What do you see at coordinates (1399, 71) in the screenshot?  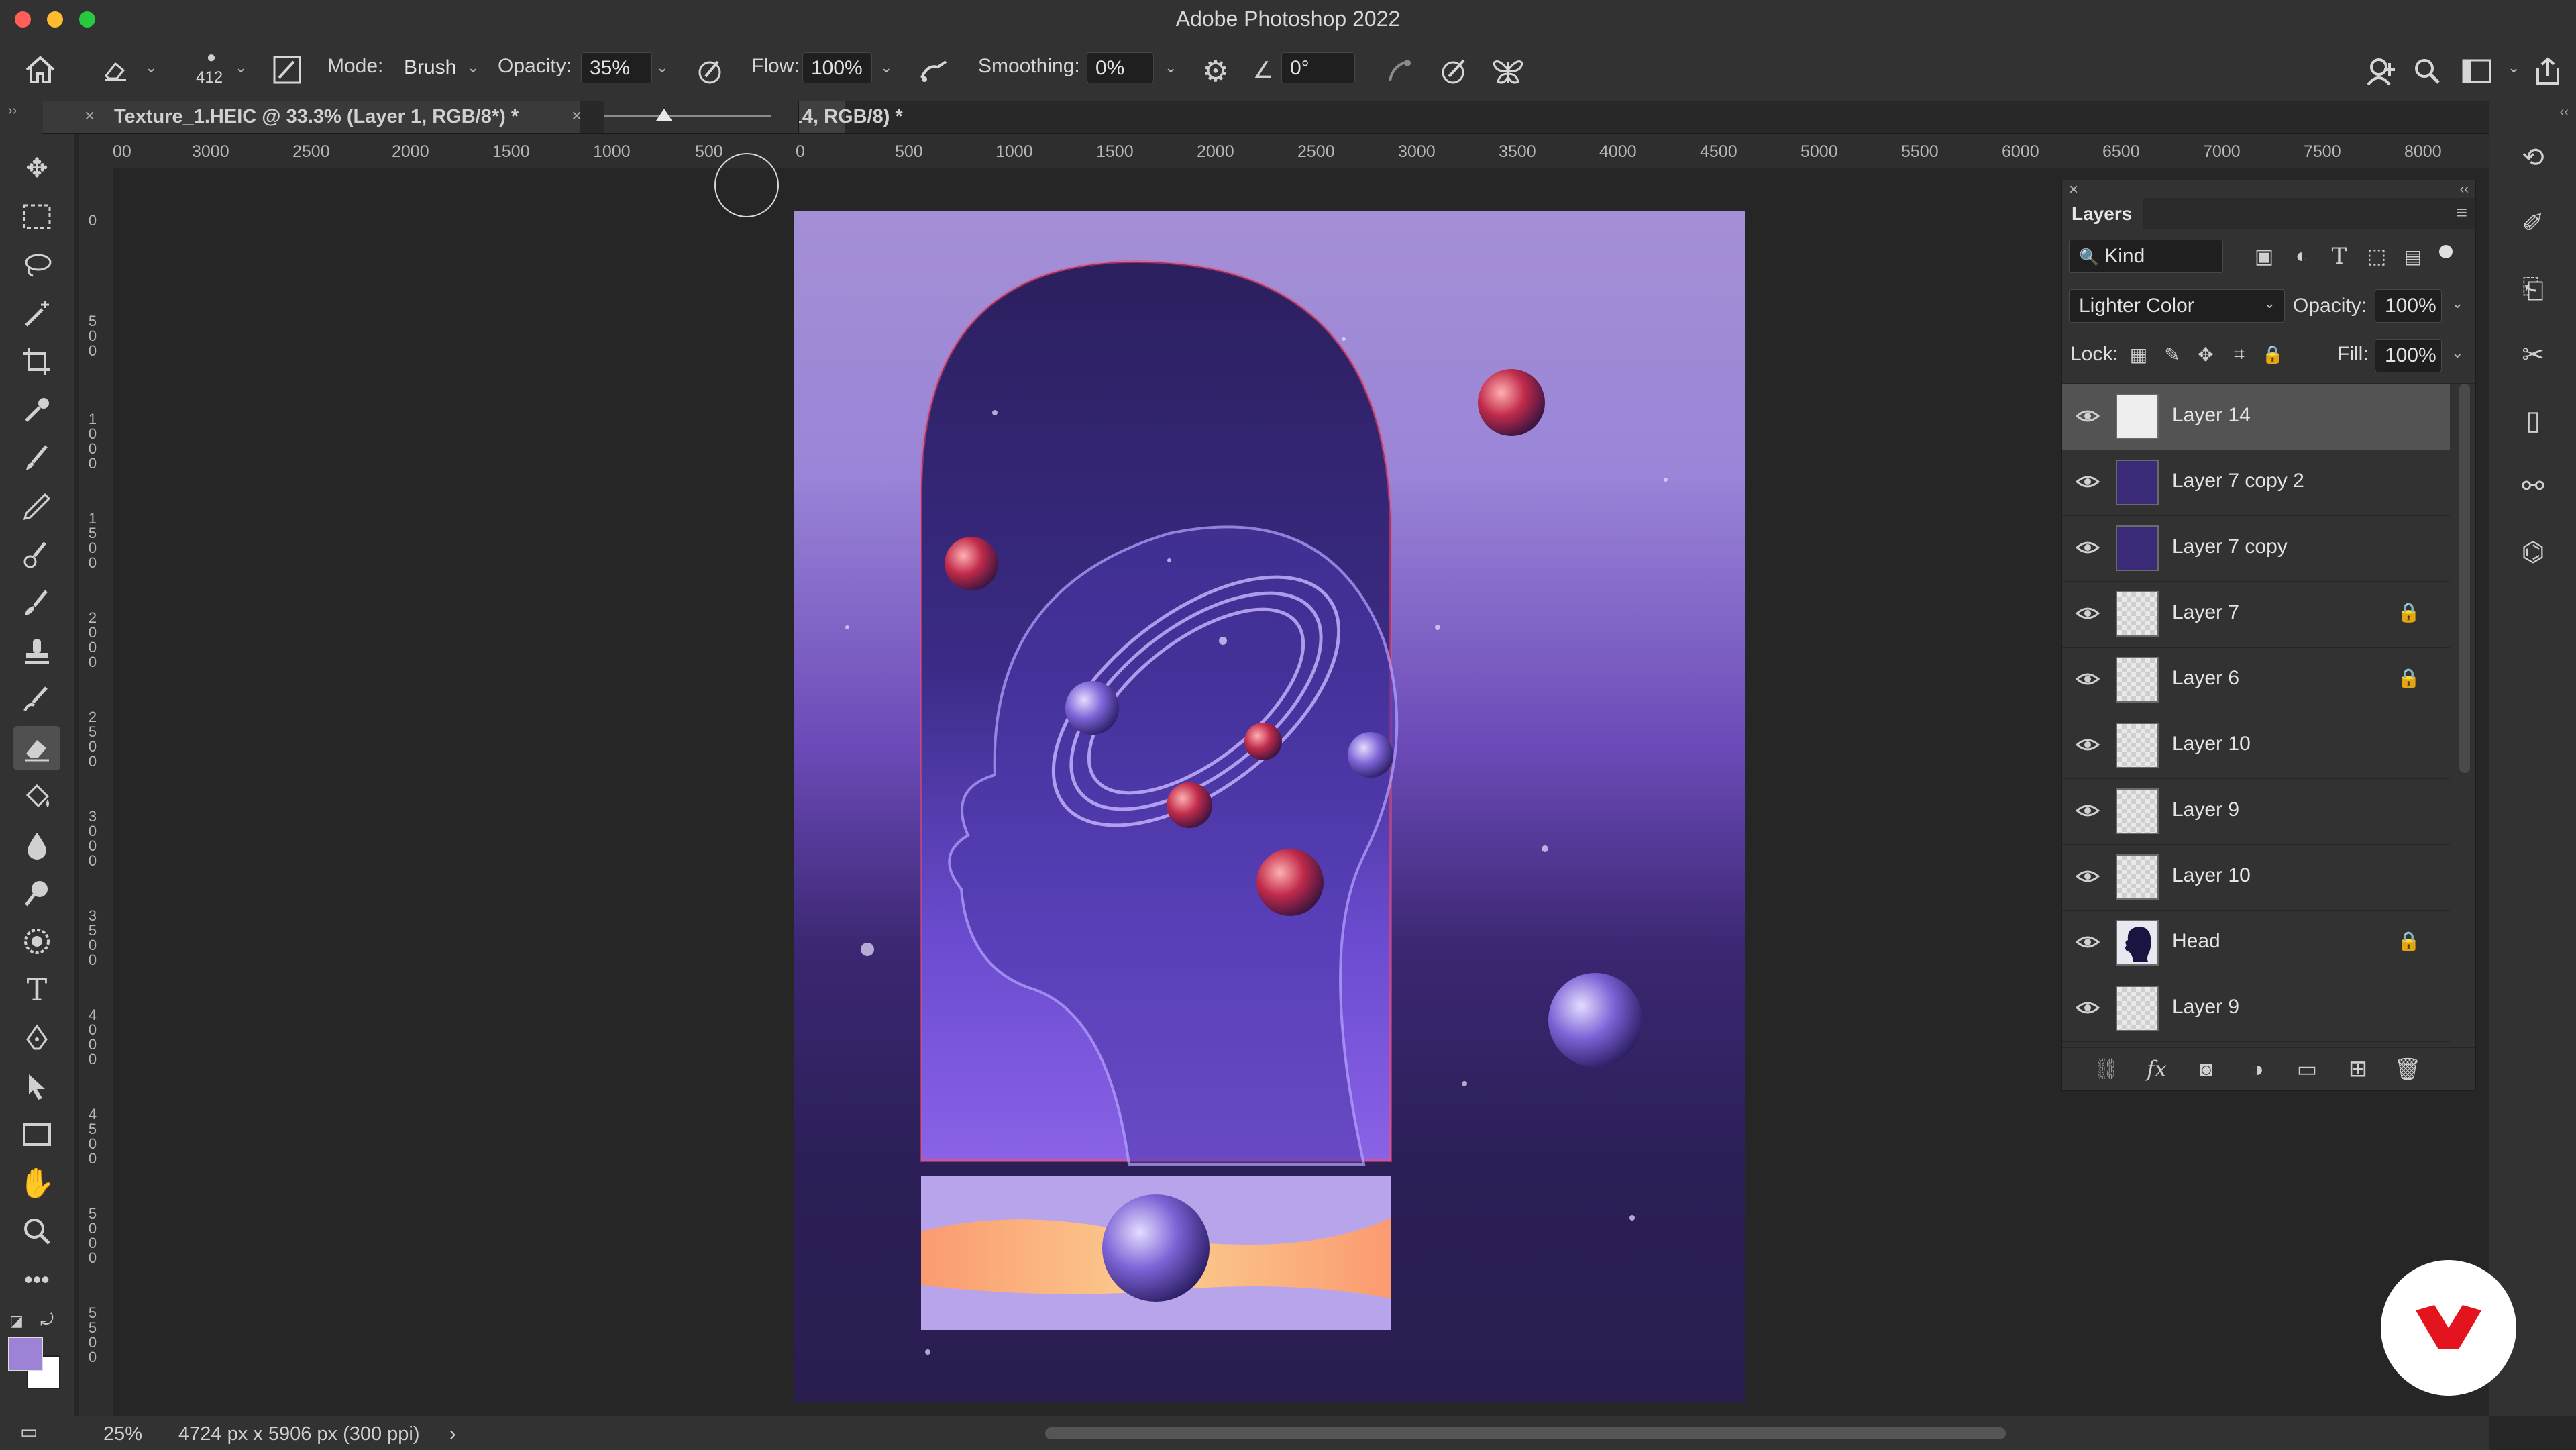 I see `pressure-size-icon` at bounding box center [1399, 71].